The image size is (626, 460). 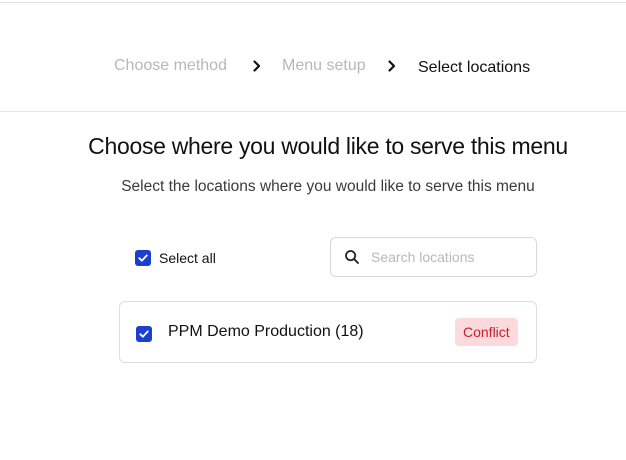 What do you see at coordinates (170, 66) in the screenshot?
I see `step-choose-method: Choose method` at bounding box center [170, 66].